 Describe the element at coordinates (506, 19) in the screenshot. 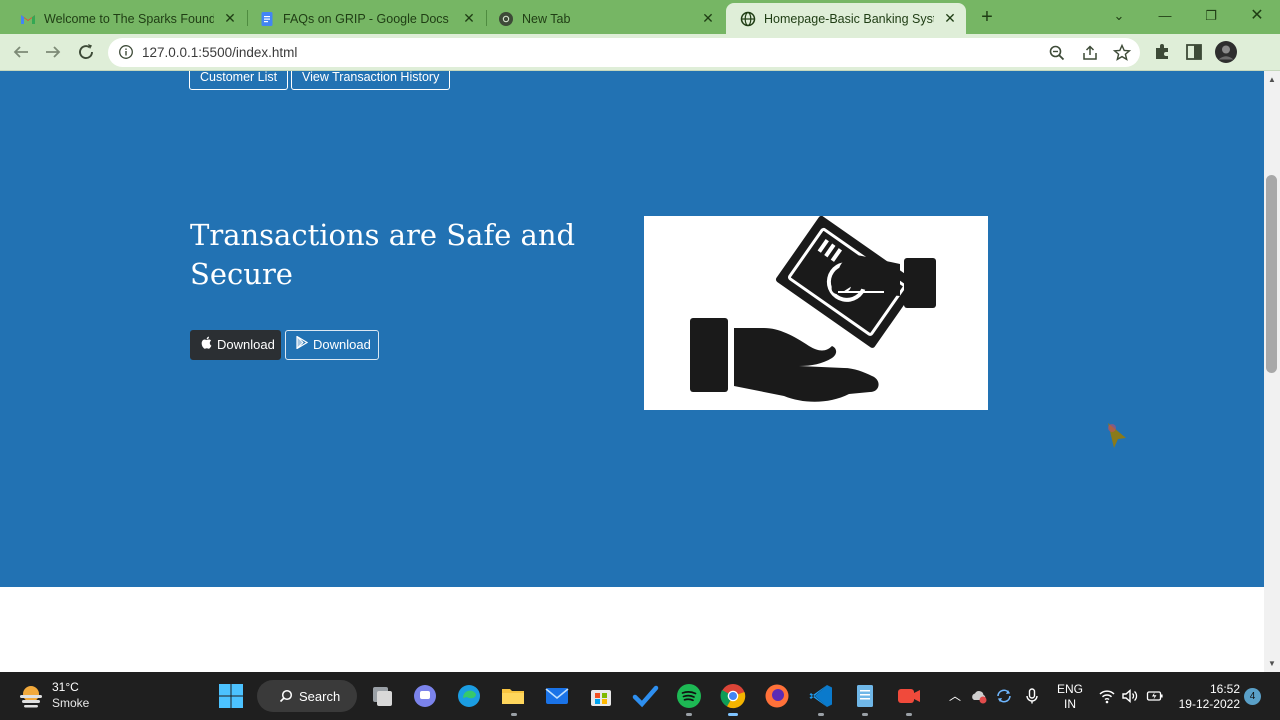

I see `chrome-icon` at that location.